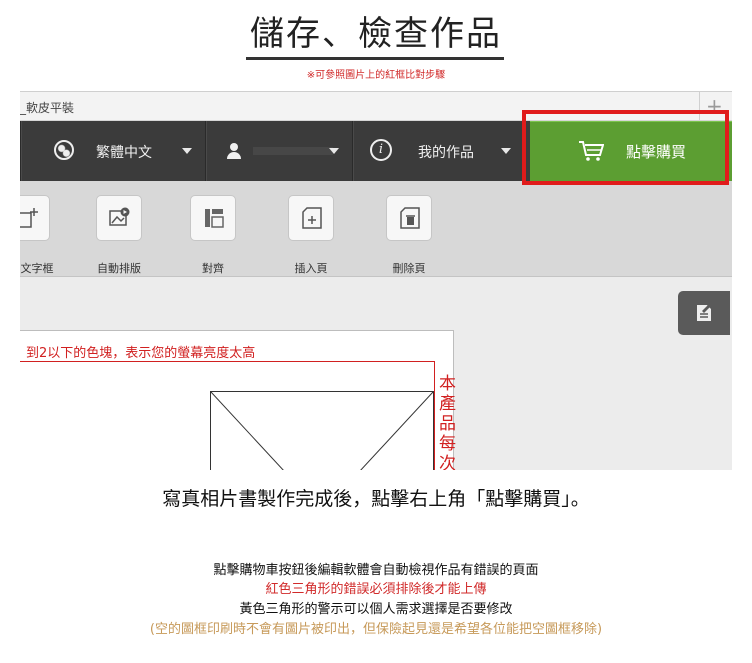 This screenshot has height=663, width=752. Describe the element at coordinates (625, 147) in the screenshot. I see `highlight-box` at that location.